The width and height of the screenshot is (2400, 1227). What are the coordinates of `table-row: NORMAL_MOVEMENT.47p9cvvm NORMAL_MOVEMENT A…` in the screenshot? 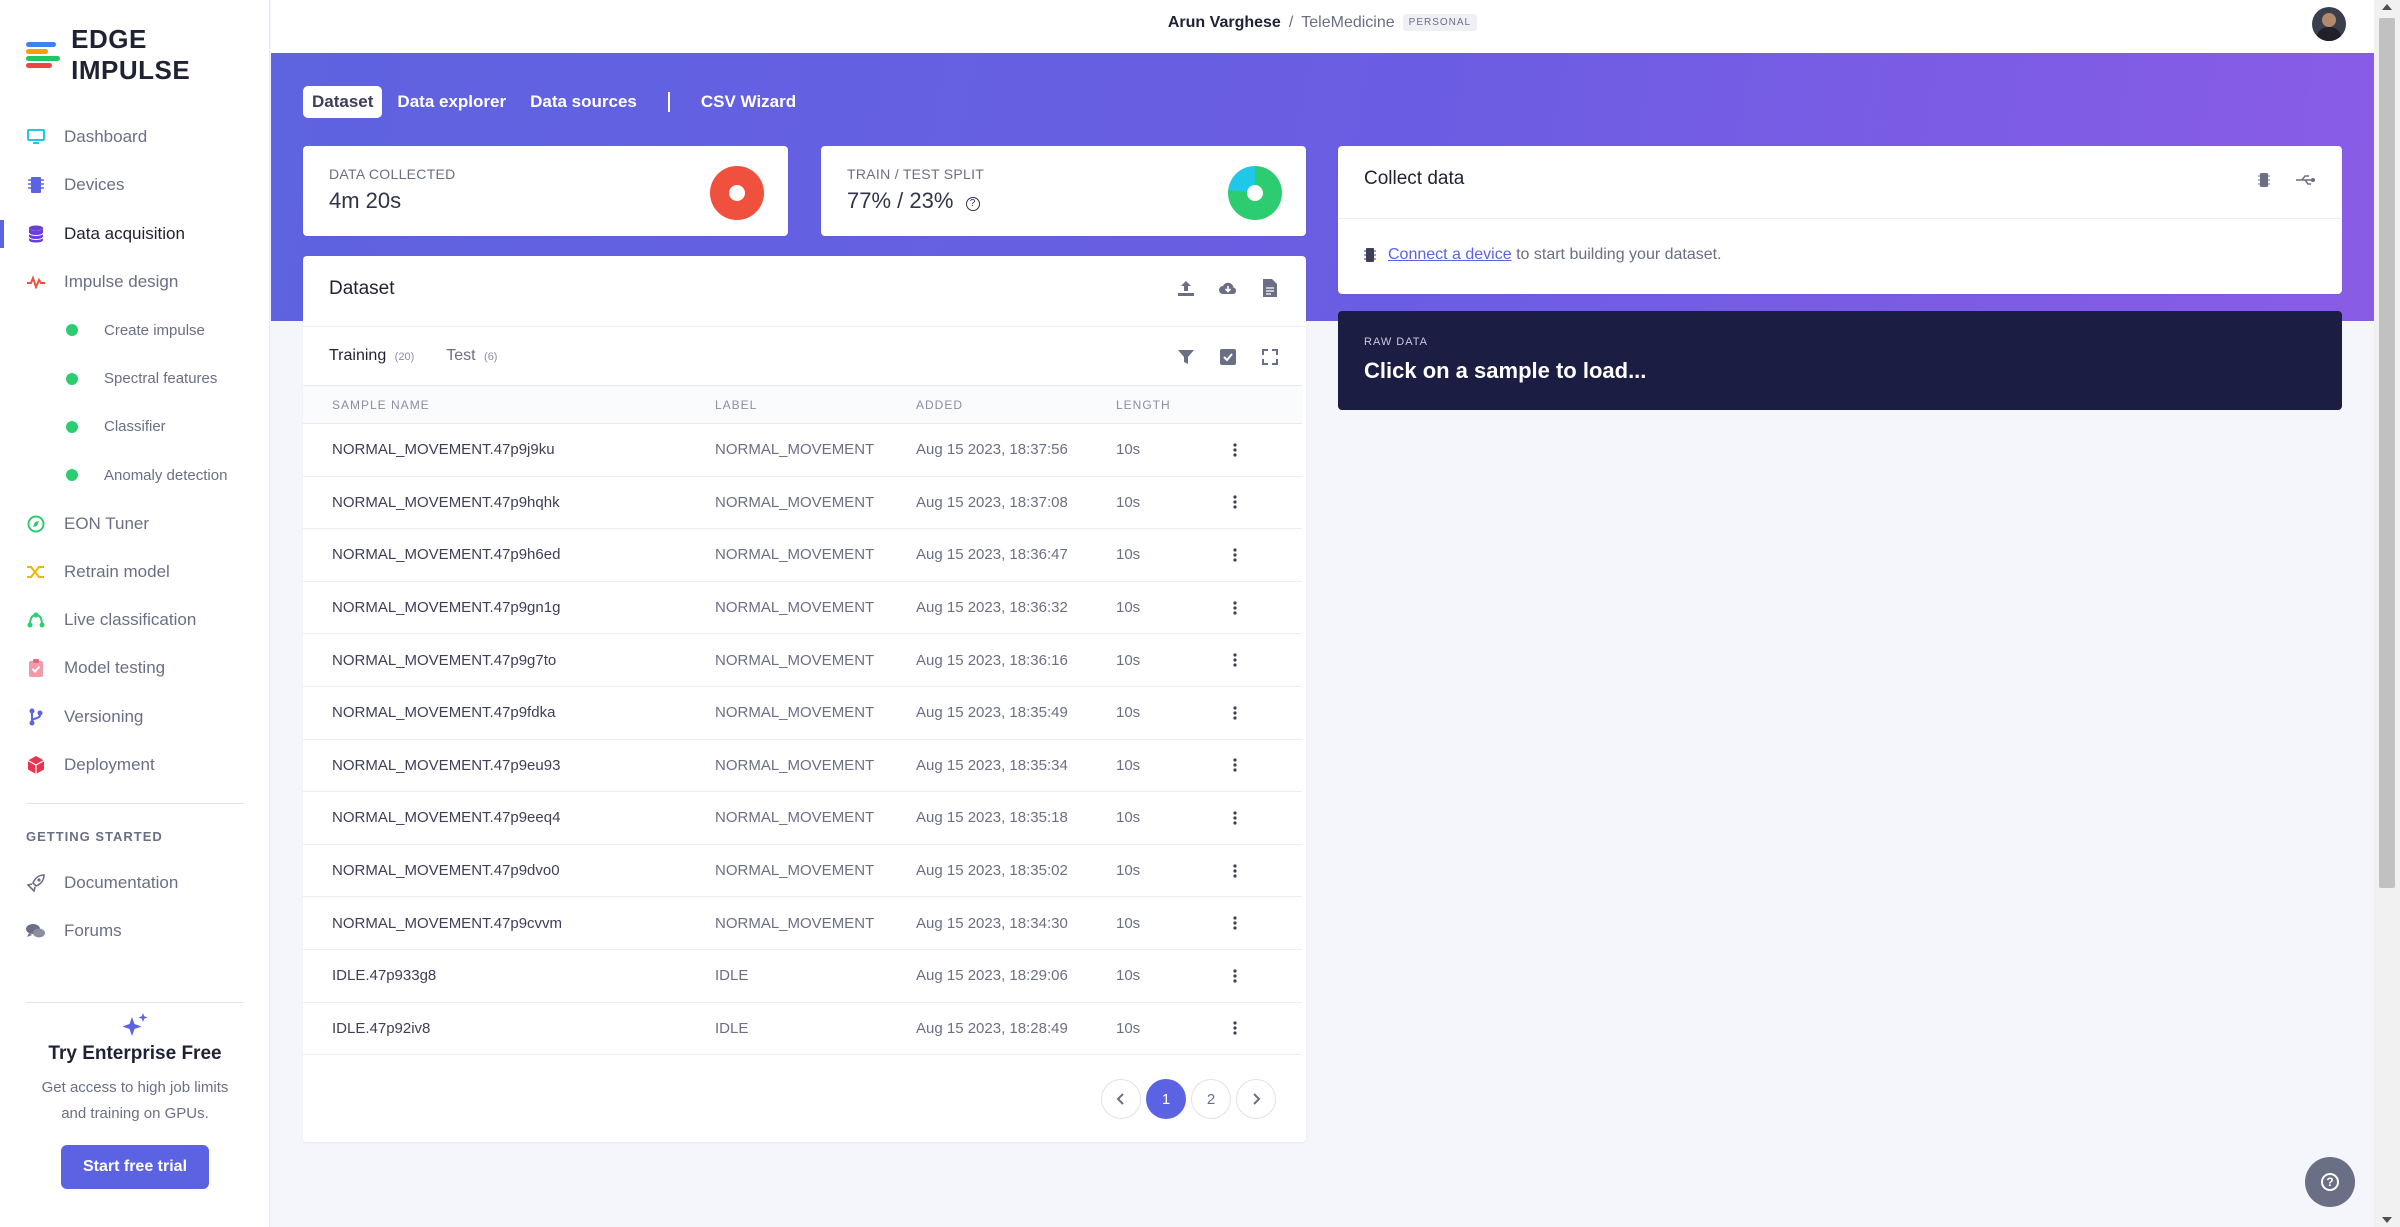 It's located at (802, 923).